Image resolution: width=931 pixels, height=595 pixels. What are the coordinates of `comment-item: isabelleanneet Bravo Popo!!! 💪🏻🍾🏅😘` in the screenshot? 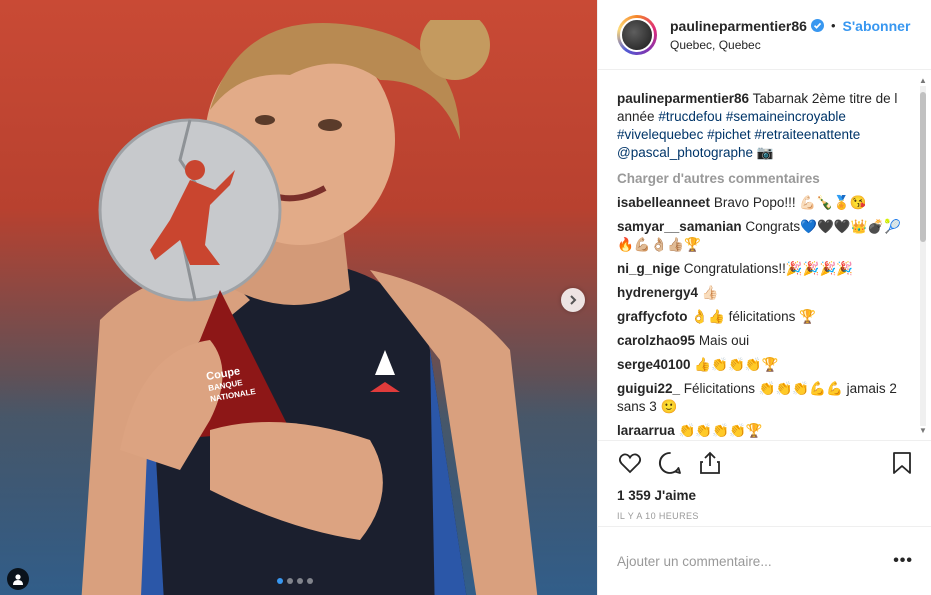 It's located at (760, 203).